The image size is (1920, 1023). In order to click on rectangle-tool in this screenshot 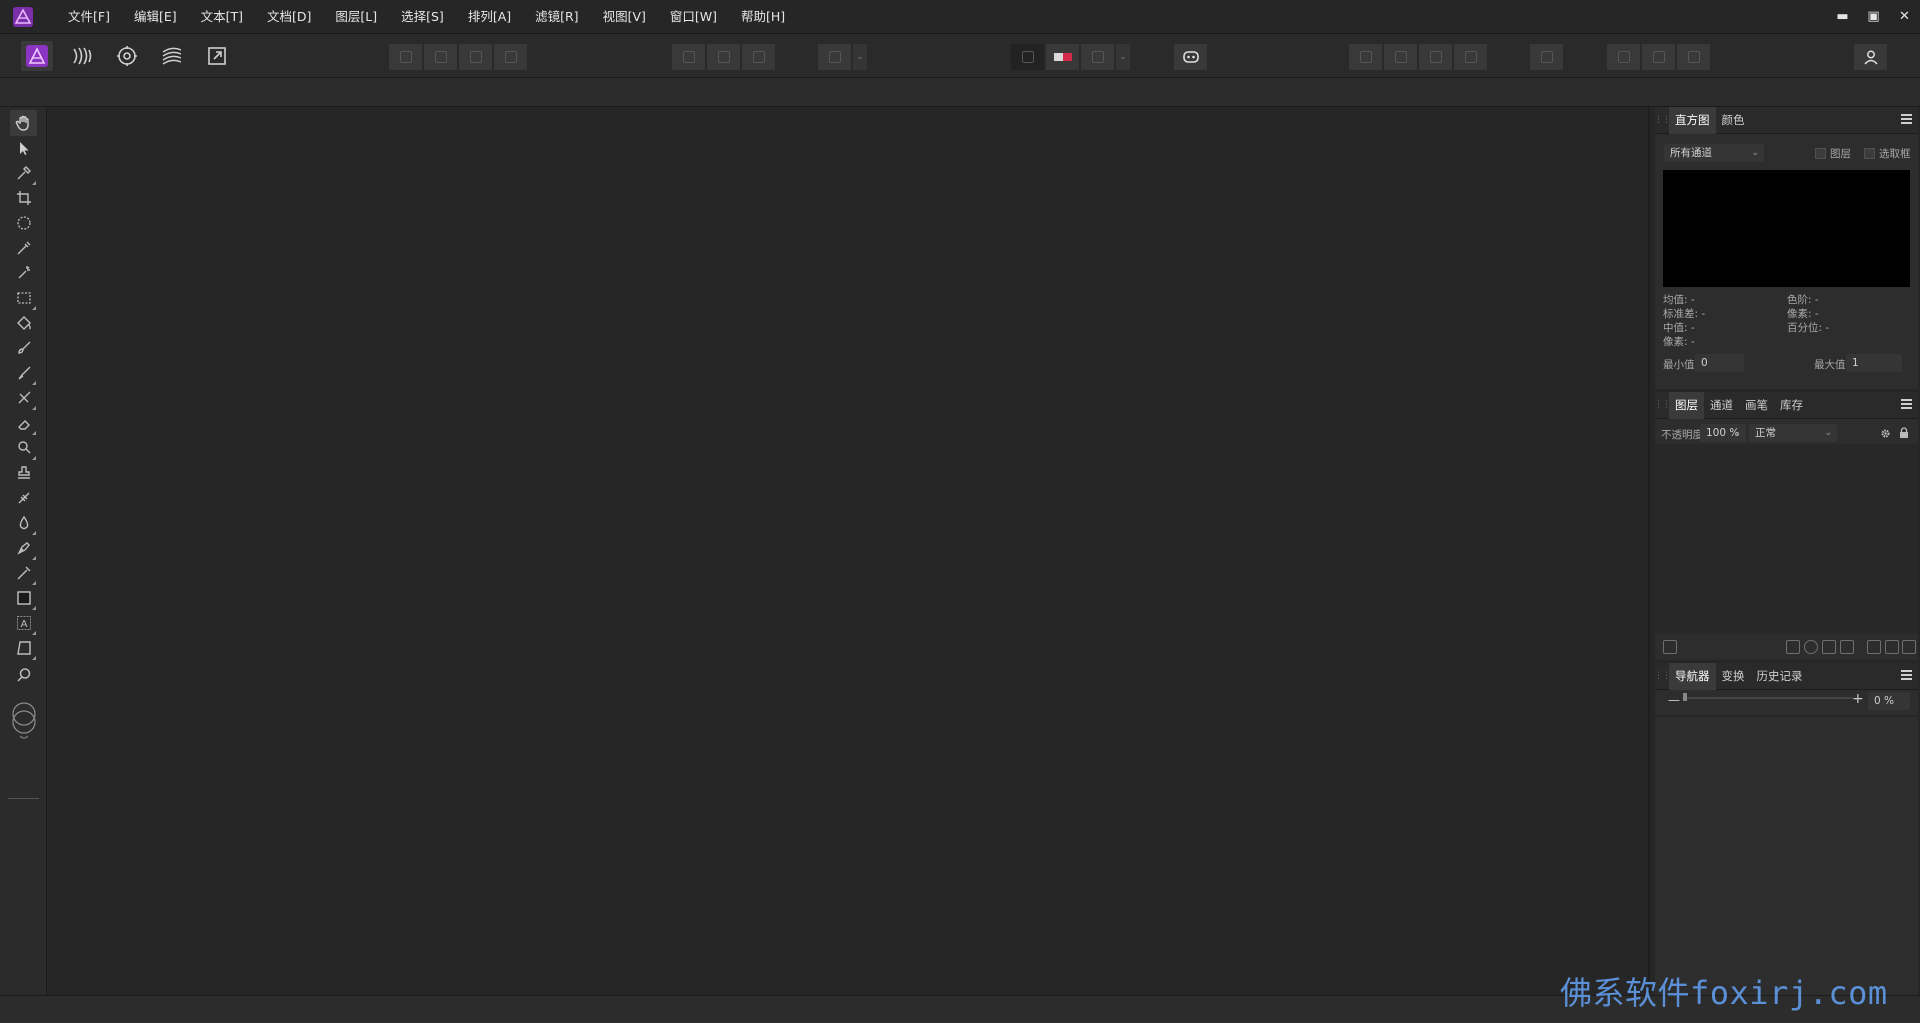, I will do `click(23, 598)`.